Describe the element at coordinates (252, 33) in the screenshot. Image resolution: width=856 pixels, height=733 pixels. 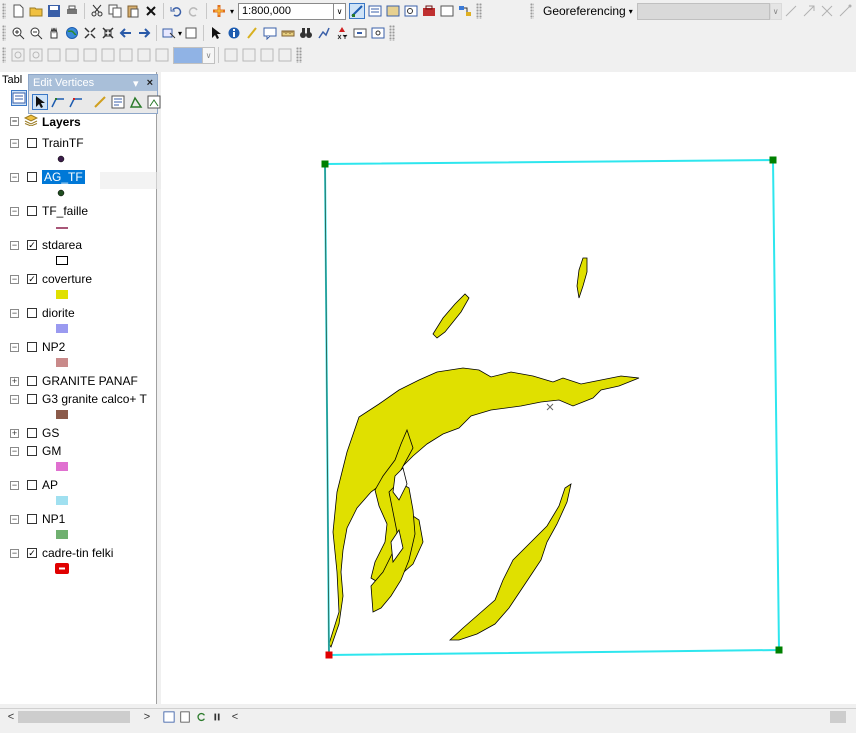
I see `hyperlink-icon` at that location.